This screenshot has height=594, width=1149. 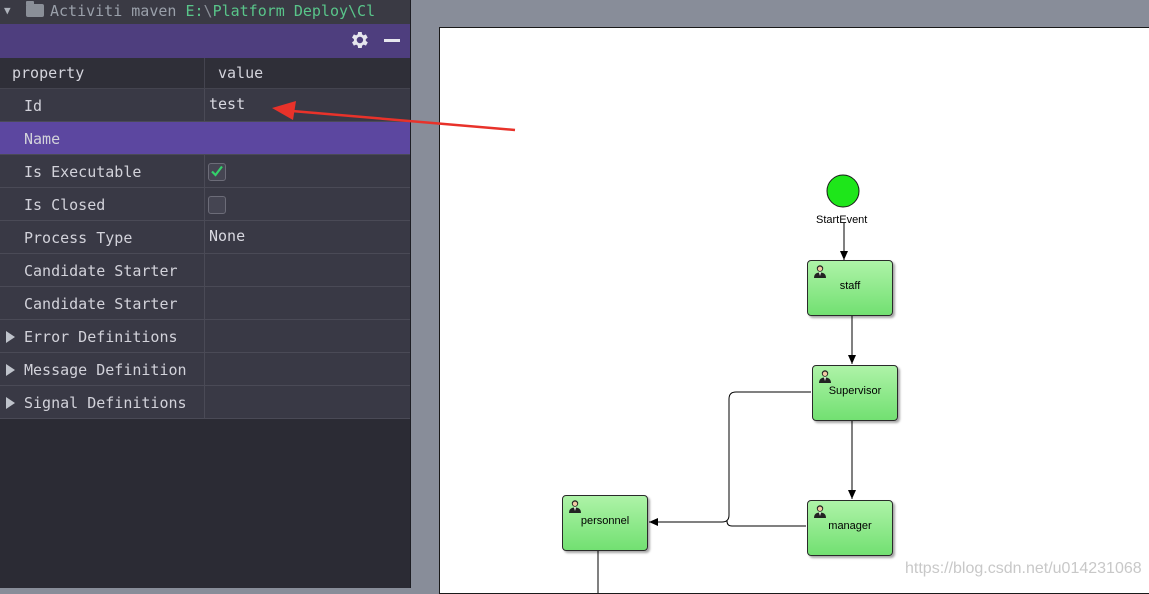 I want to click on property-row-message-definitions: Message Definition, so click(x=205, y=369).